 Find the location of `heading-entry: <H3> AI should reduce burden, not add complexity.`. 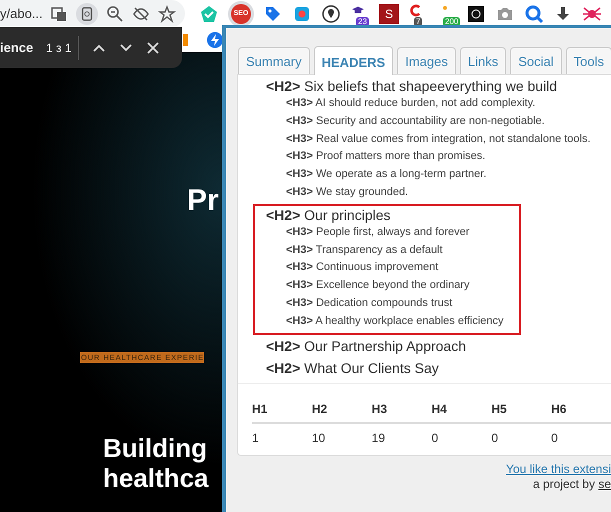

heading-entry: <H3> AI should reduce burden, not add complexity. is located at coordinates (411, 103).